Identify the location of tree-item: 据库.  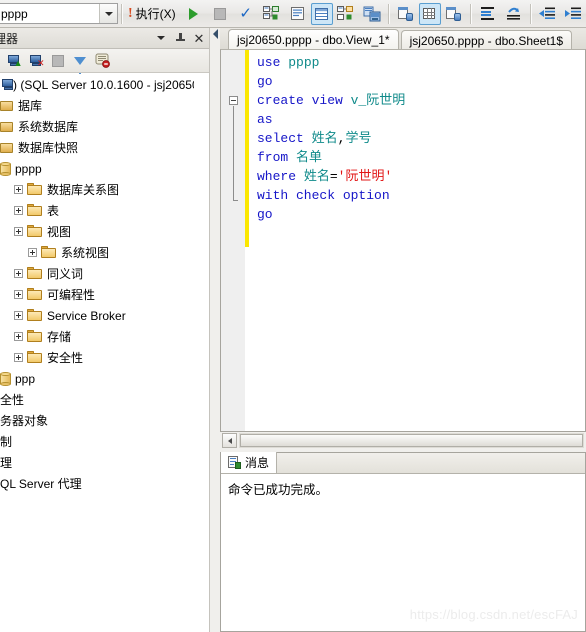
(105, 105).